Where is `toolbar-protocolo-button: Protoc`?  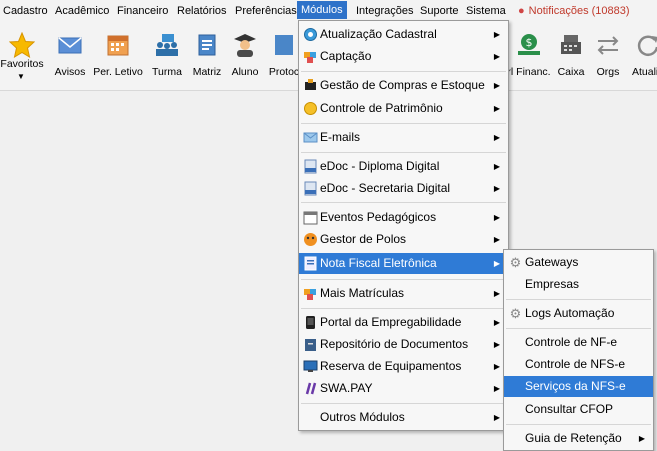
toolbar-protocolo-button: Protoc is located at coordinates (284, 58).